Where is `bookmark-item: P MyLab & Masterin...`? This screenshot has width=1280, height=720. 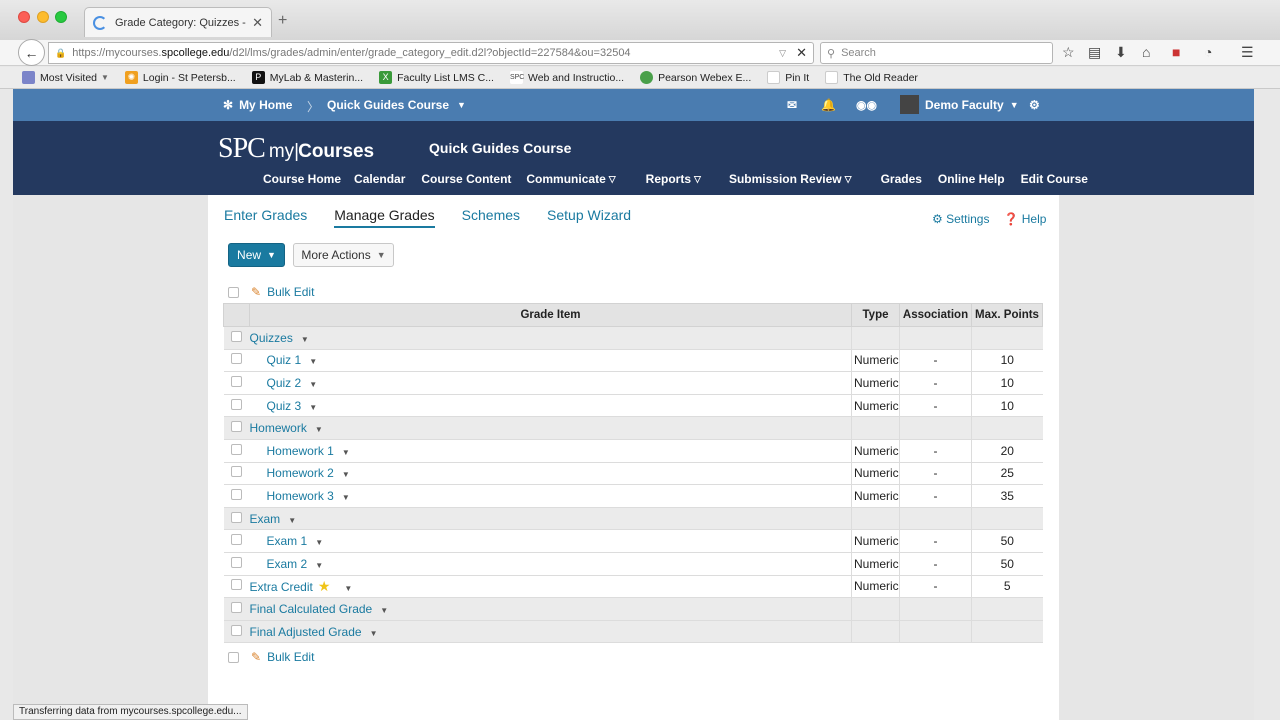 bookmark-item: P MyLab & Masterin... is located at coordinates (307, 77).